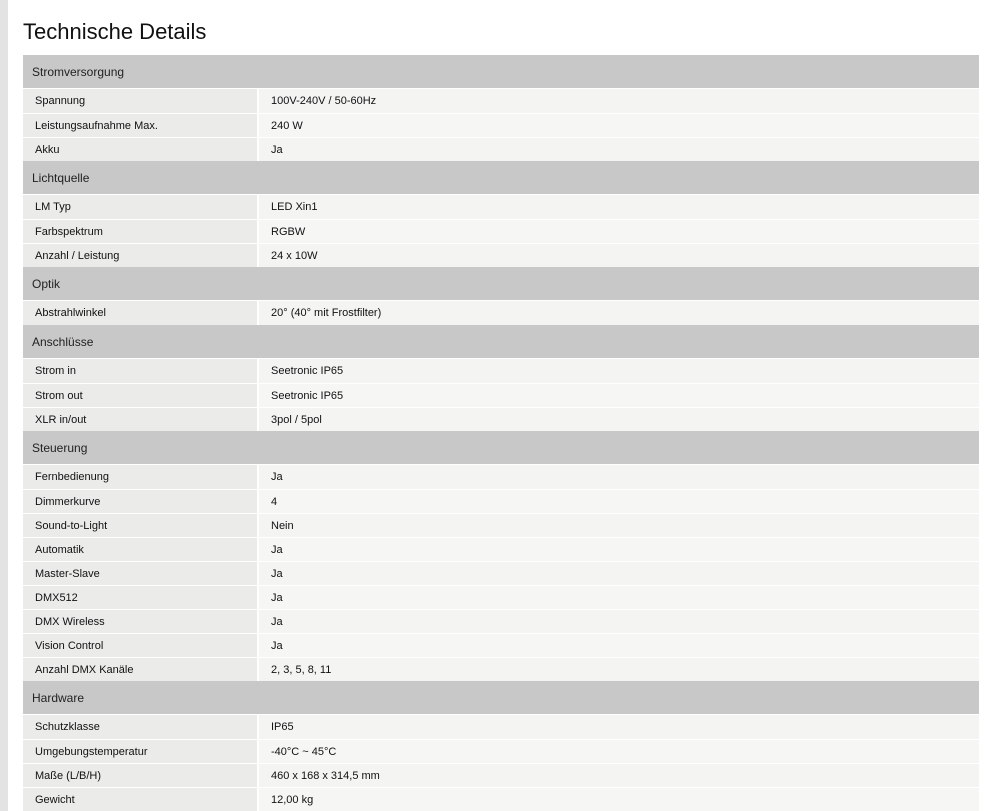 The image size is (989, 811). What do you see at coordinates (619, 255) in the screenshot?
I see `spec-value: 24 x 10W` at bounding box center [619, 255].